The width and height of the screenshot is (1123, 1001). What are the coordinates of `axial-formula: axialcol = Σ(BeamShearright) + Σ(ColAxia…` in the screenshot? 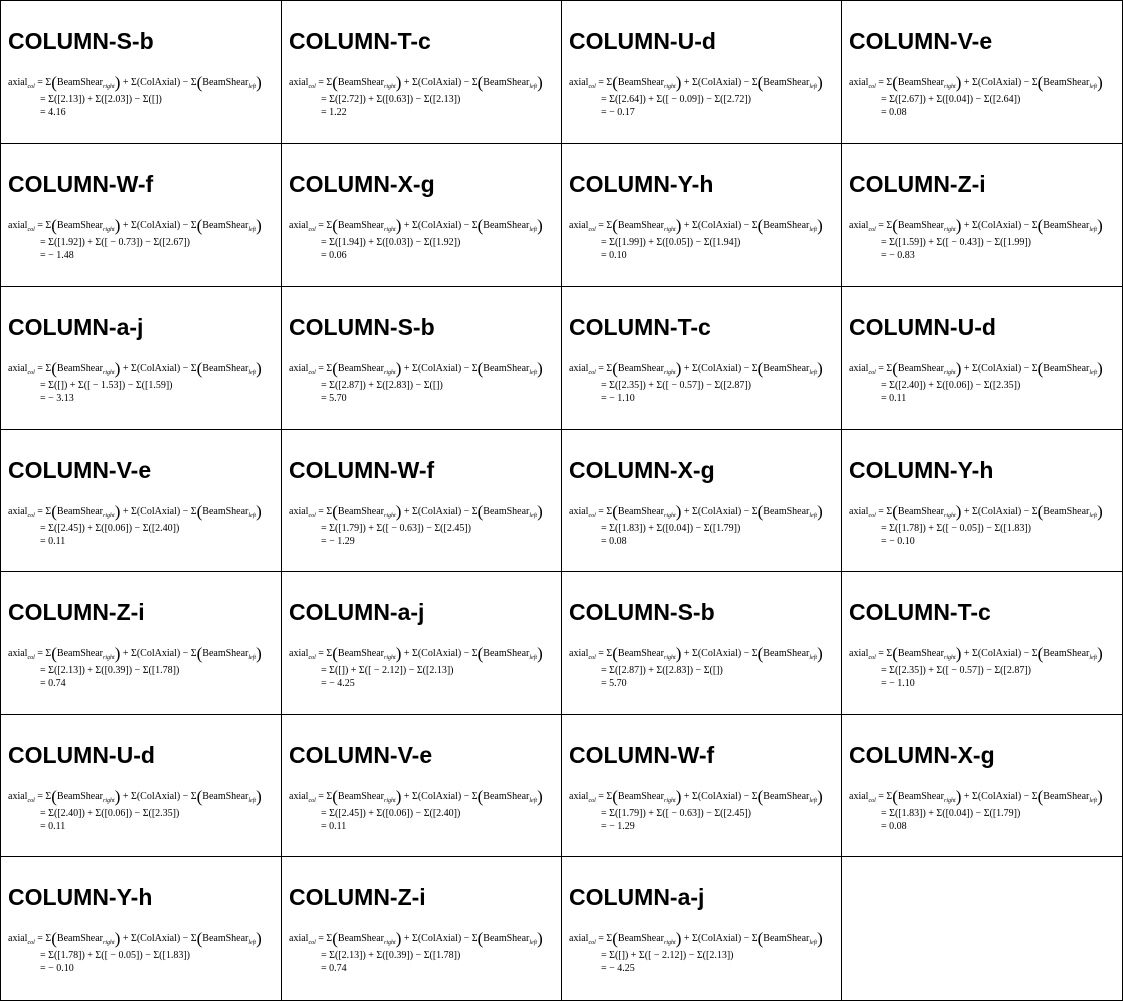 It's located at (976, 96).